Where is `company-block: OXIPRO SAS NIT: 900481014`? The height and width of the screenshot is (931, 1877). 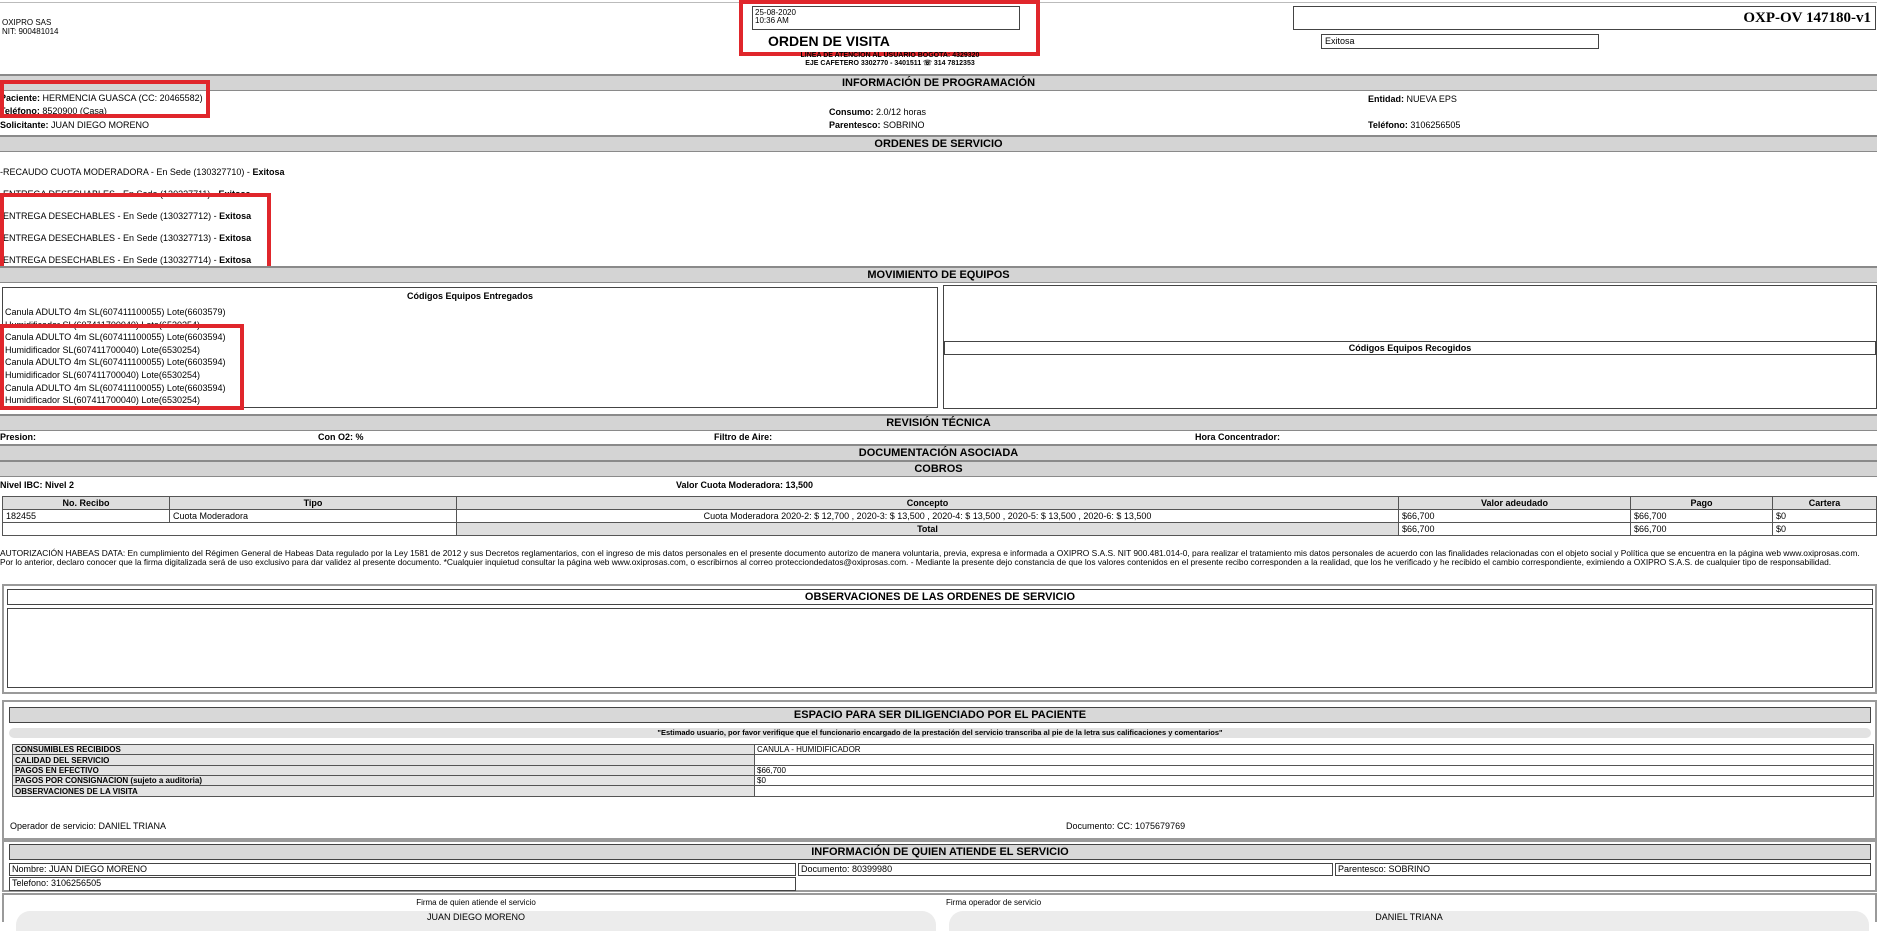
company-block: OXIPRO SAS NIT: 900481014 is located at coordinates (30, 27).